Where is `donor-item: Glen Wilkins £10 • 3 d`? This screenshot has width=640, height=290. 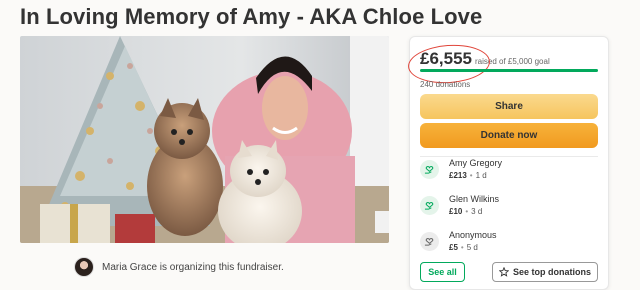 donor-item: Glen Wilkins £10 • 3 d is located at coordinates (509, 205).